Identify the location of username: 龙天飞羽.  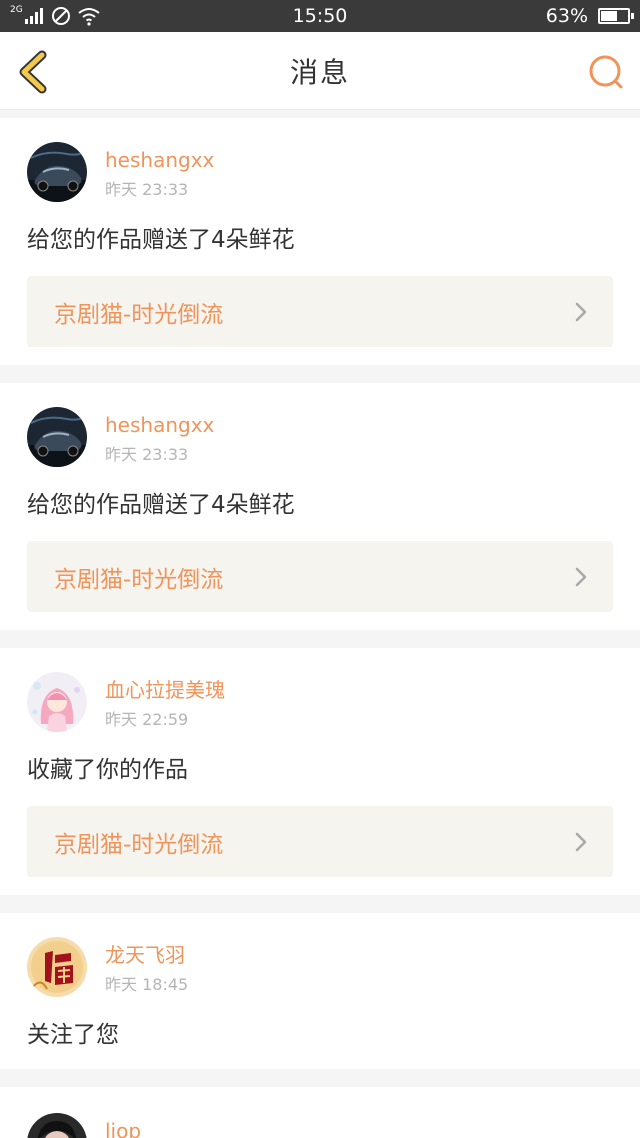
(146, 955).